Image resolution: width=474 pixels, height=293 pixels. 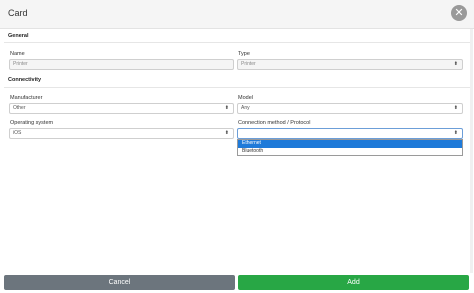 What do you see at coordinates (244, 54) in the screenshot?
I see `type-label: Type` at bounding box center [244, 54].